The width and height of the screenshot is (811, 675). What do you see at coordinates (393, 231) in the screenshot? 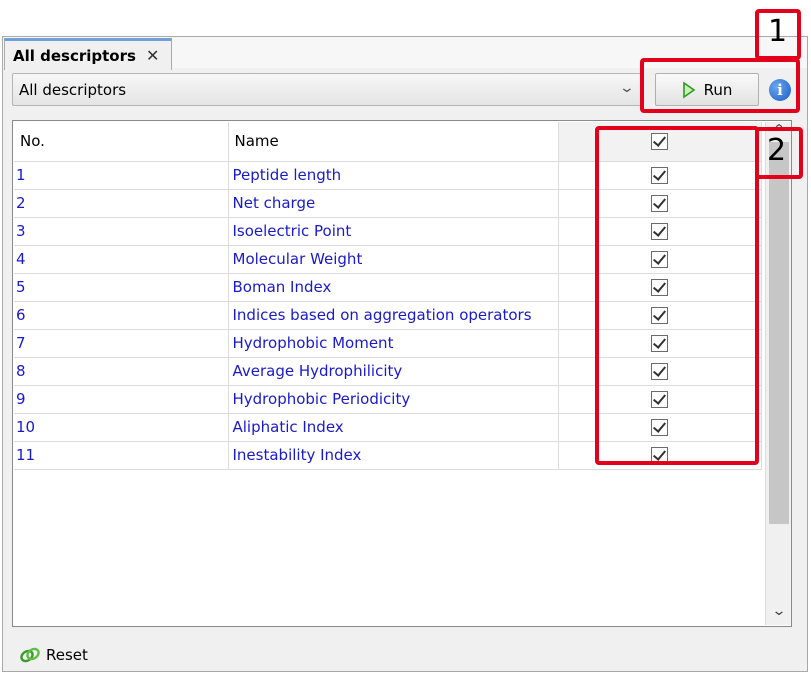
I see `descriptor-name-link: Isoelectric Point` at bounding box center [393, 231].